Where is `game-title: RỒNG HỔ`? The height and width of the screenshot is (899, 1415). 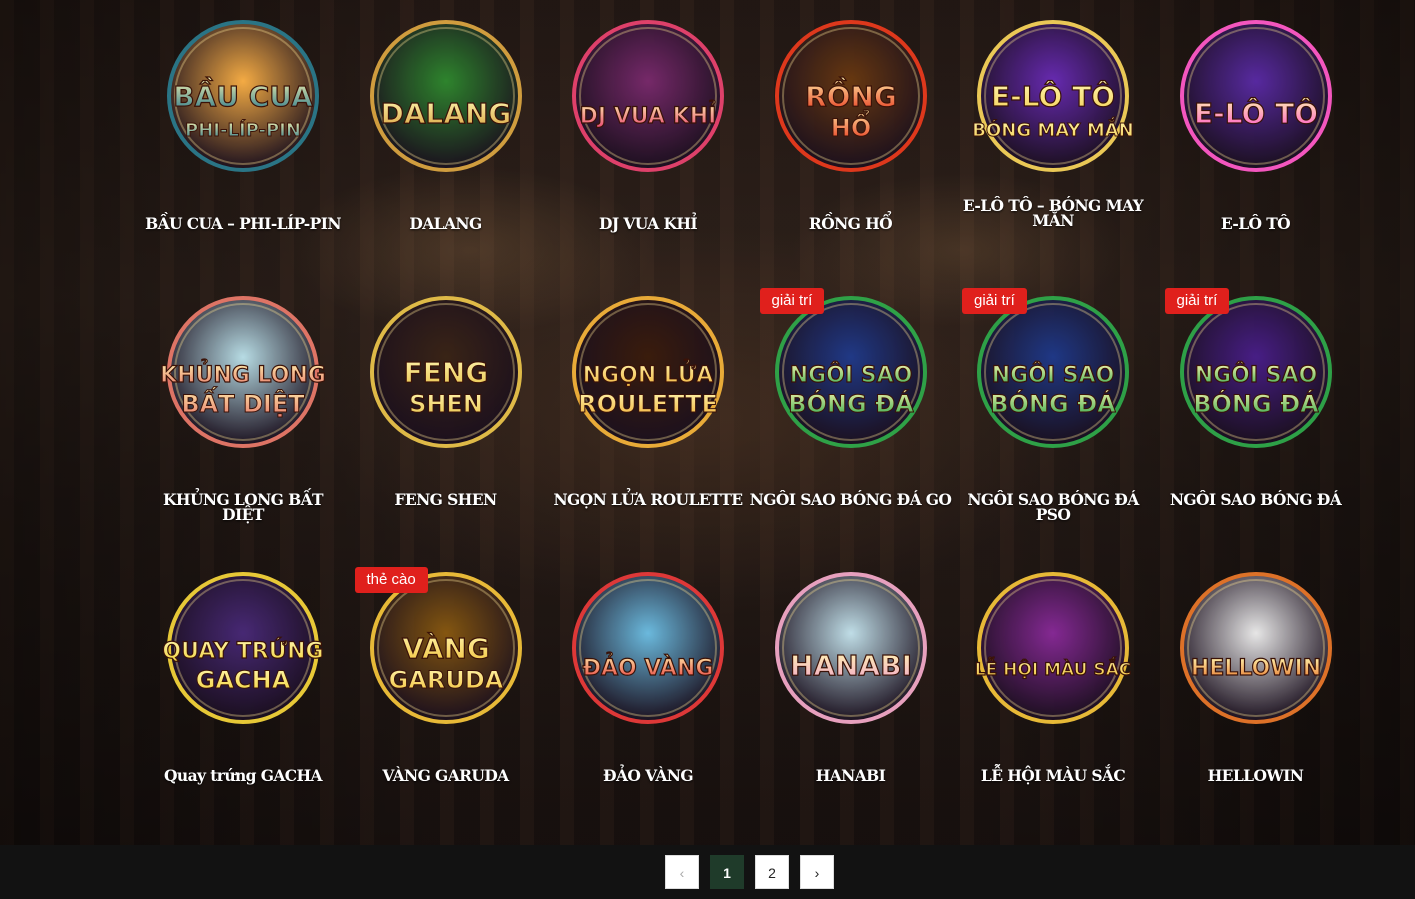 game-title: RỒNG HỔ is located at coordinates (851, 224).